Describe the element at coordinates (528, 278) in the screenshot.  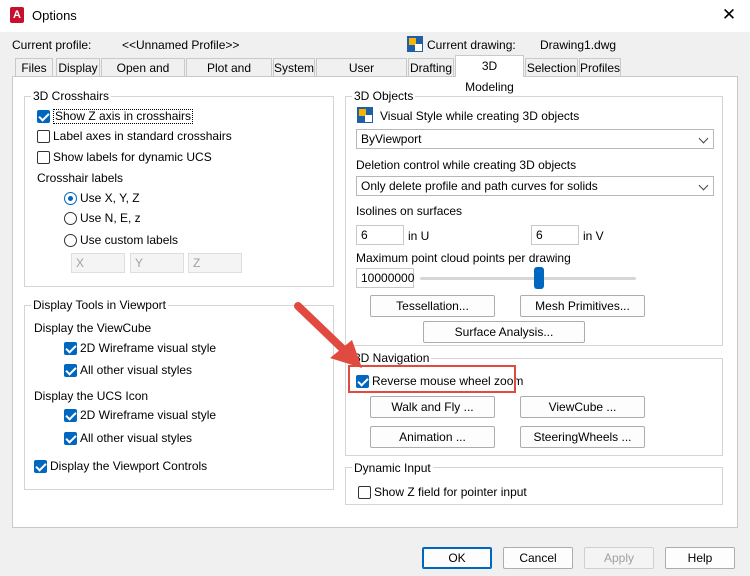
I see `point-cloud-slider-track` at that location.